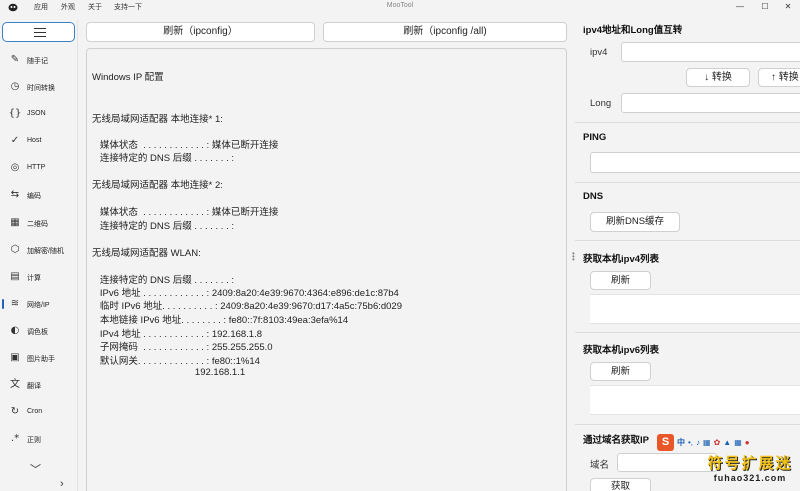 This screenshot has height=491, width=800. I want to click on sidebar-item: ◎ HTTP, so click(39, 168).